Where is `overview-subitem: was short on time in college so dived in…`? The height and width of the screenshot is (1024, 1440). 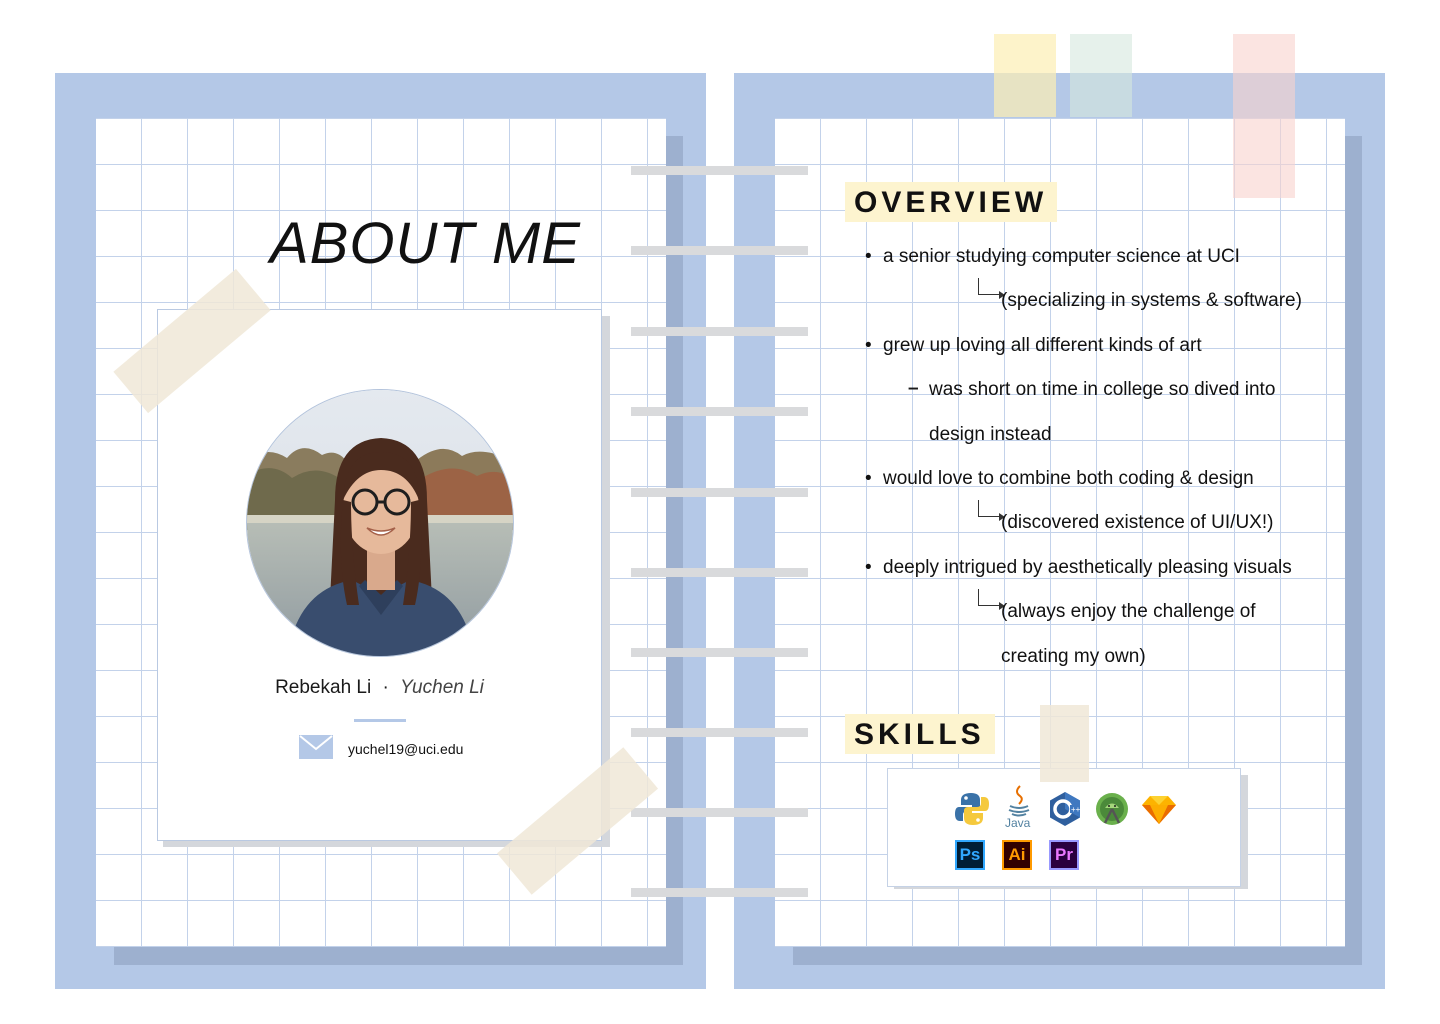
overview-subitem: was short on time in college so dived in… is located at coordinates (1102, 389).